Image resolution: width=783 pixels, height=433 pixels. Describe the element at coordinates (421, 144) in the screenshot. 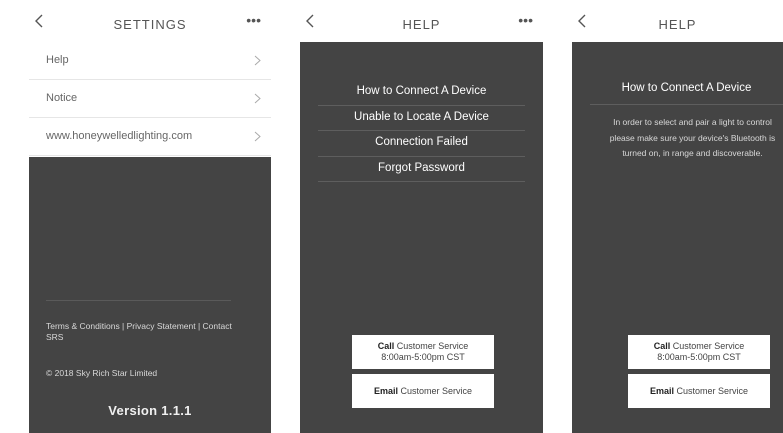

I see `help-topic-connection-failed: Connection Failed` at that location.